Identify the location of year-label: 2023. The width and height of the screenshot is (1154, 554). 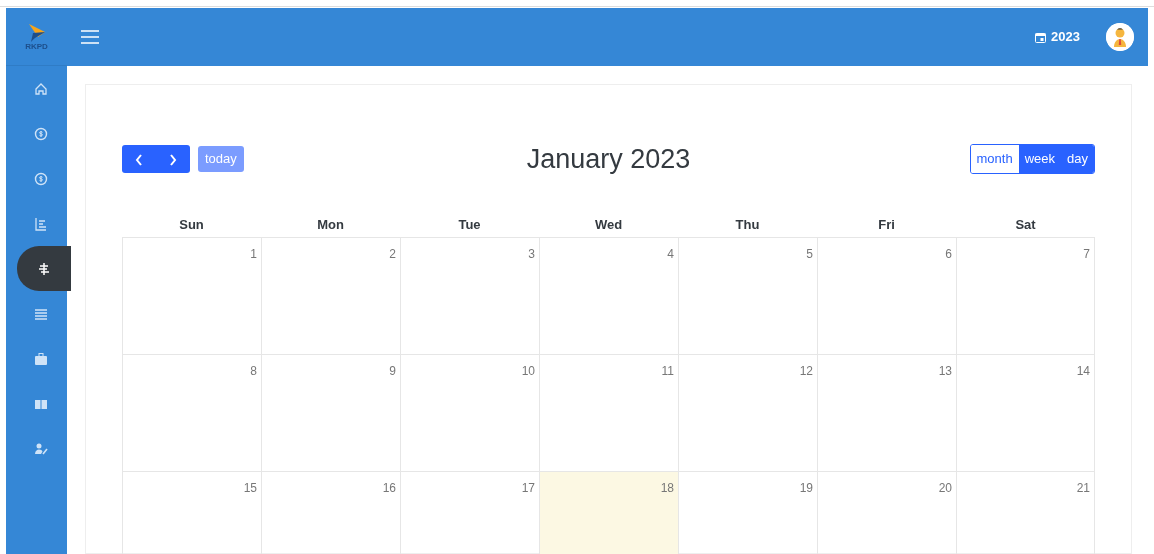
(1065, 37).